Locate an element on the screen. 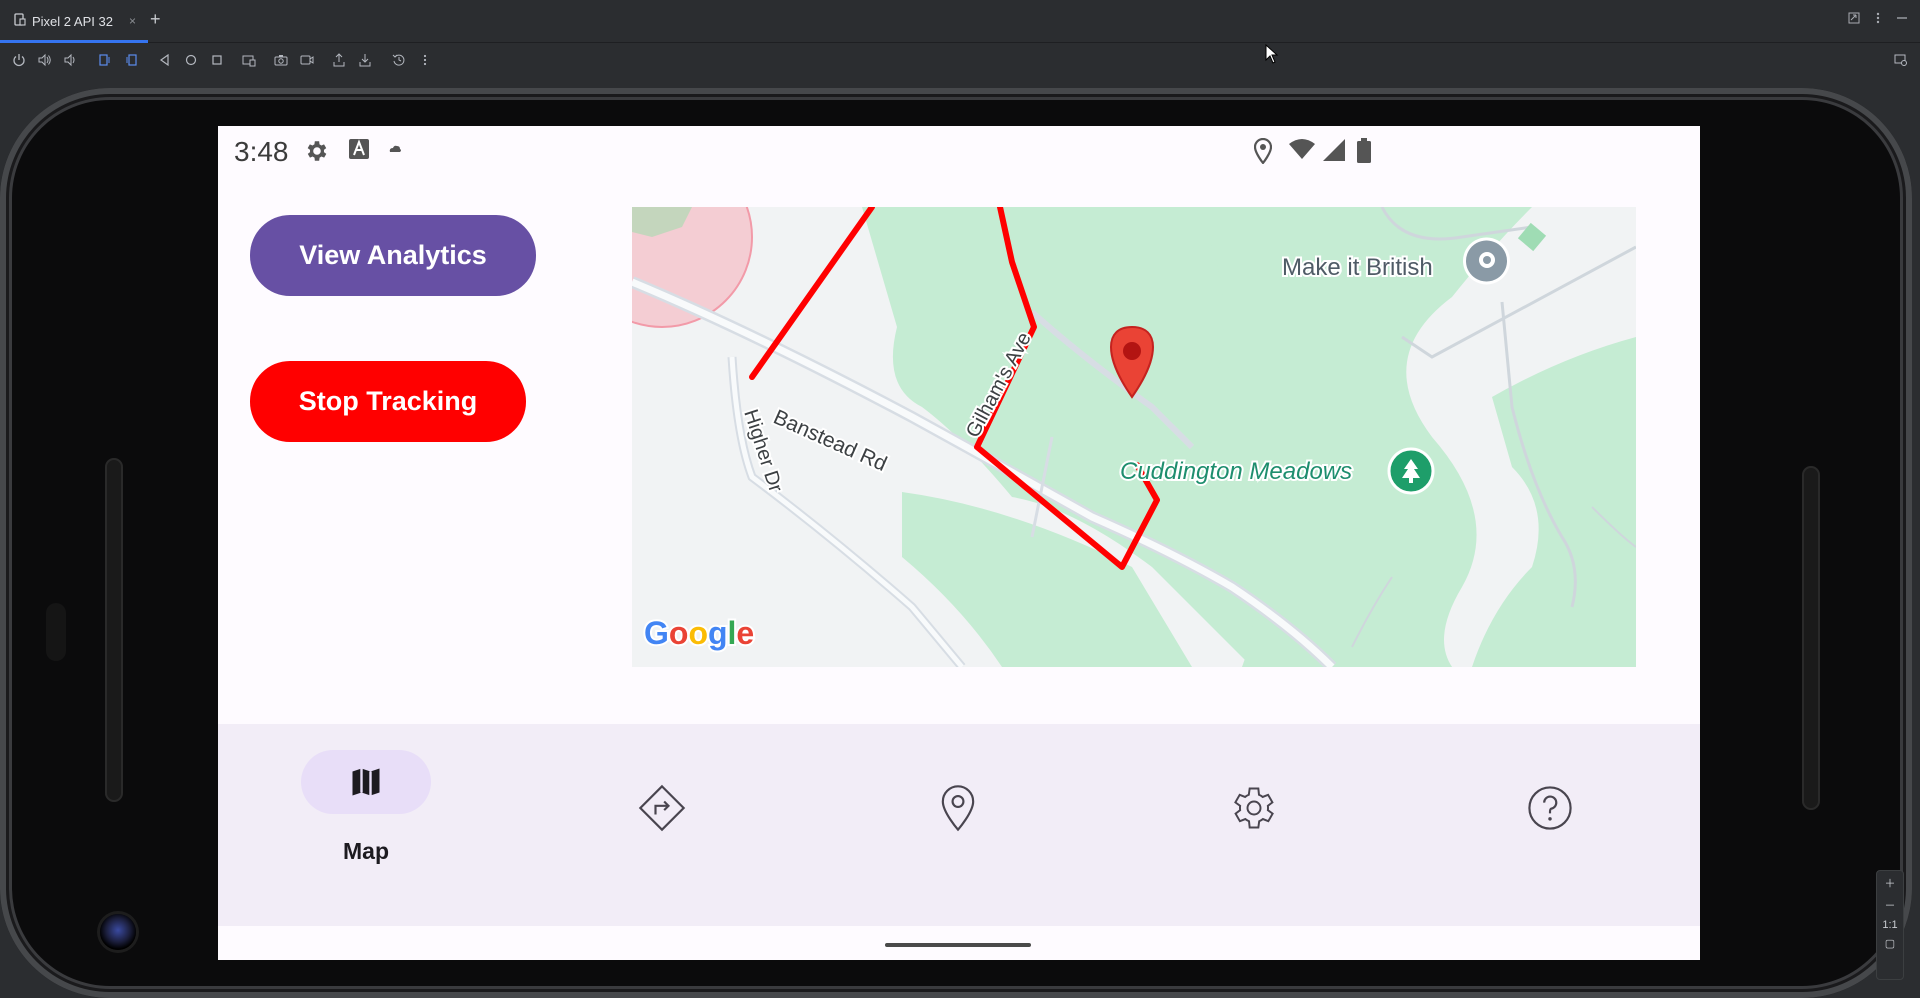 Image resolution: width=1920 pixels, height=998 pixels. proximity-sensor is located at coordinates (56, 632).